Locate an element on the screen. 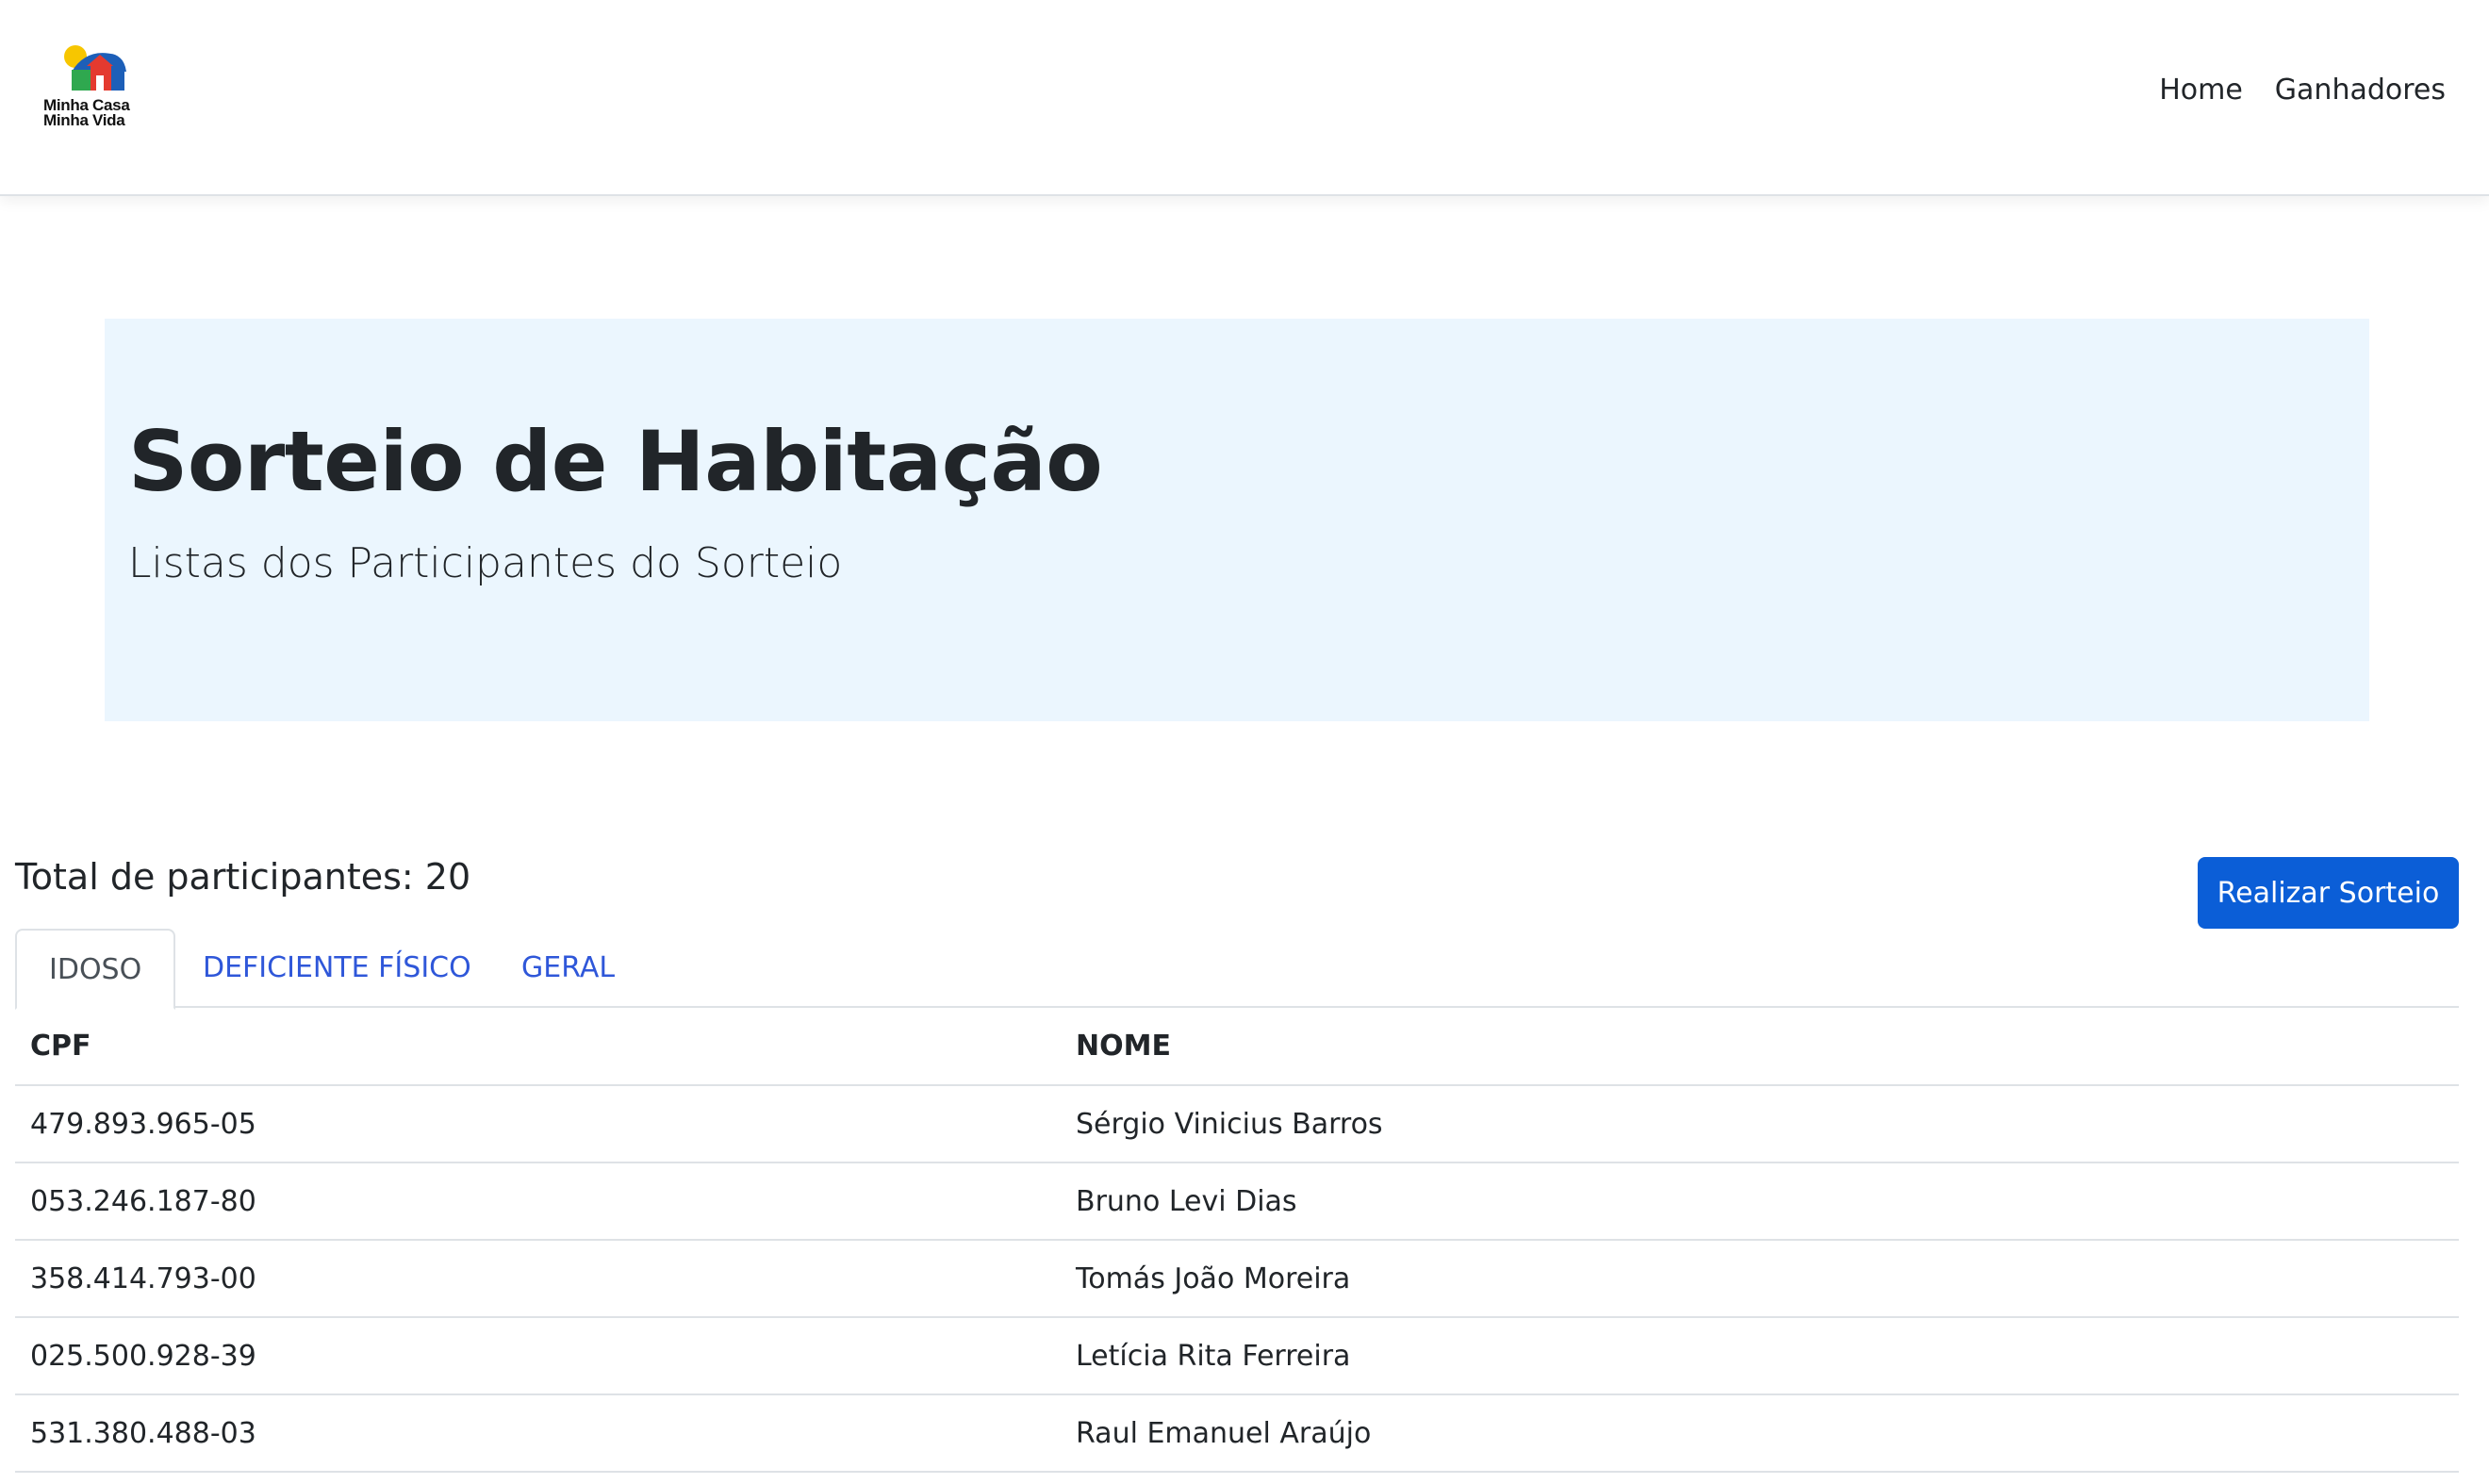 The image size is (2489, 1484). nav-link-ganhadores: Ganhadores is located at coordinates (2360, 91).